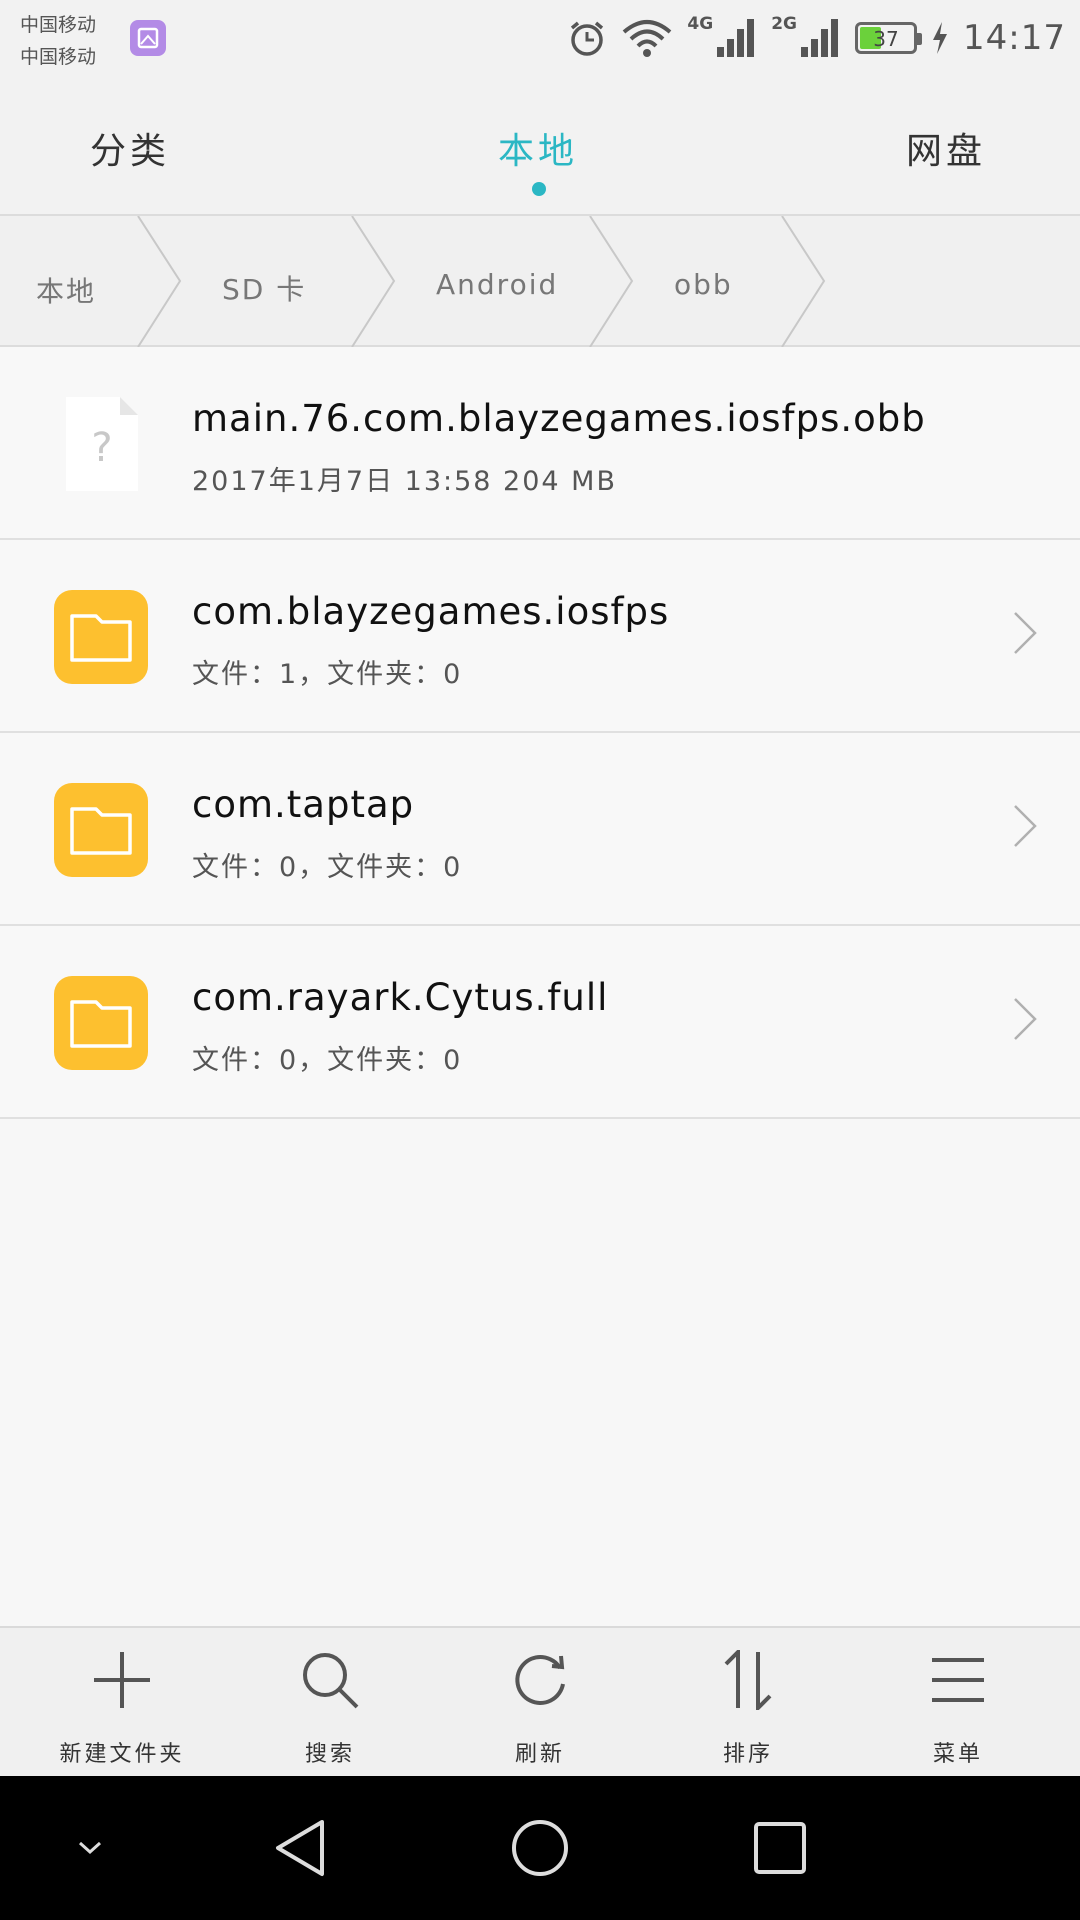 This screenshot has height=1920, width=1080. I want to click on status-time: 14:17, so click(1014, 38).